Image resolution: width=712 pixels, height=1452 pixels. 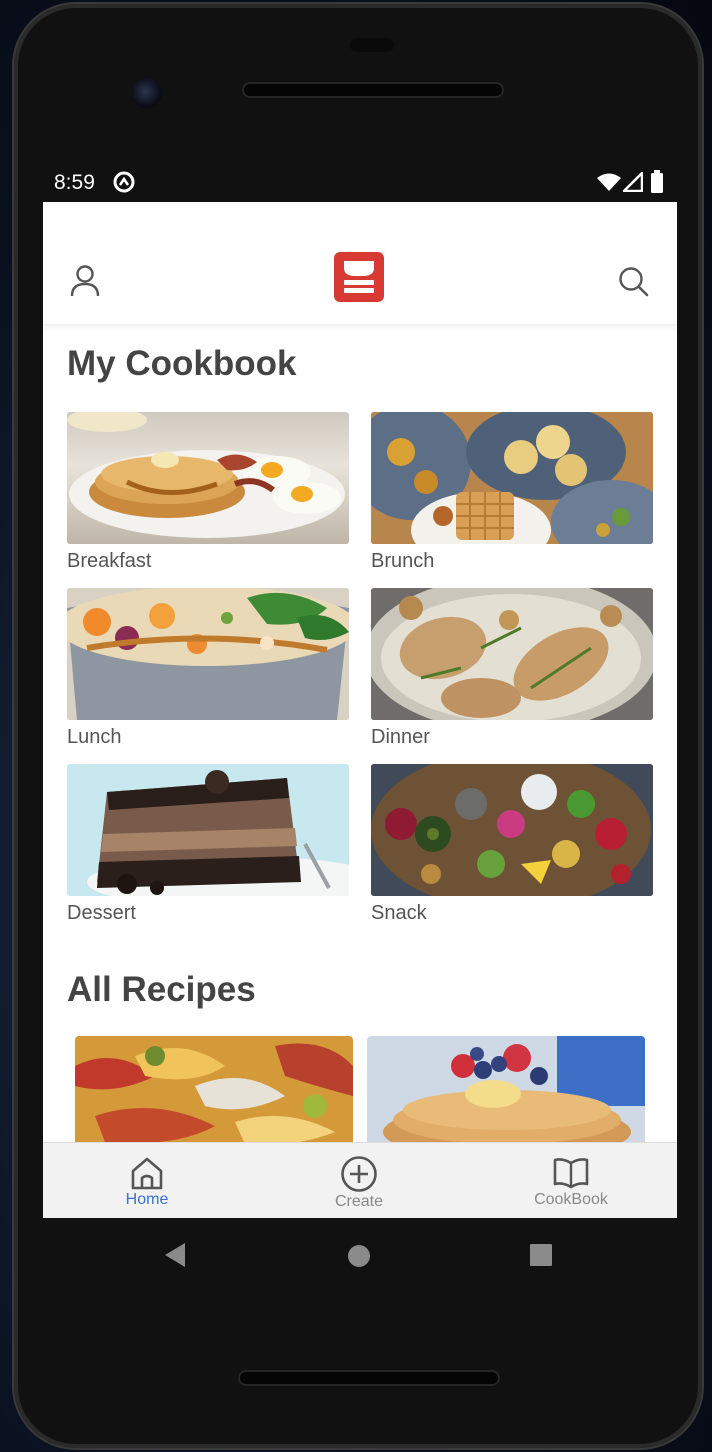 I want to click on category-card-breakfast: Breakfast, so click(x=208, y=492).